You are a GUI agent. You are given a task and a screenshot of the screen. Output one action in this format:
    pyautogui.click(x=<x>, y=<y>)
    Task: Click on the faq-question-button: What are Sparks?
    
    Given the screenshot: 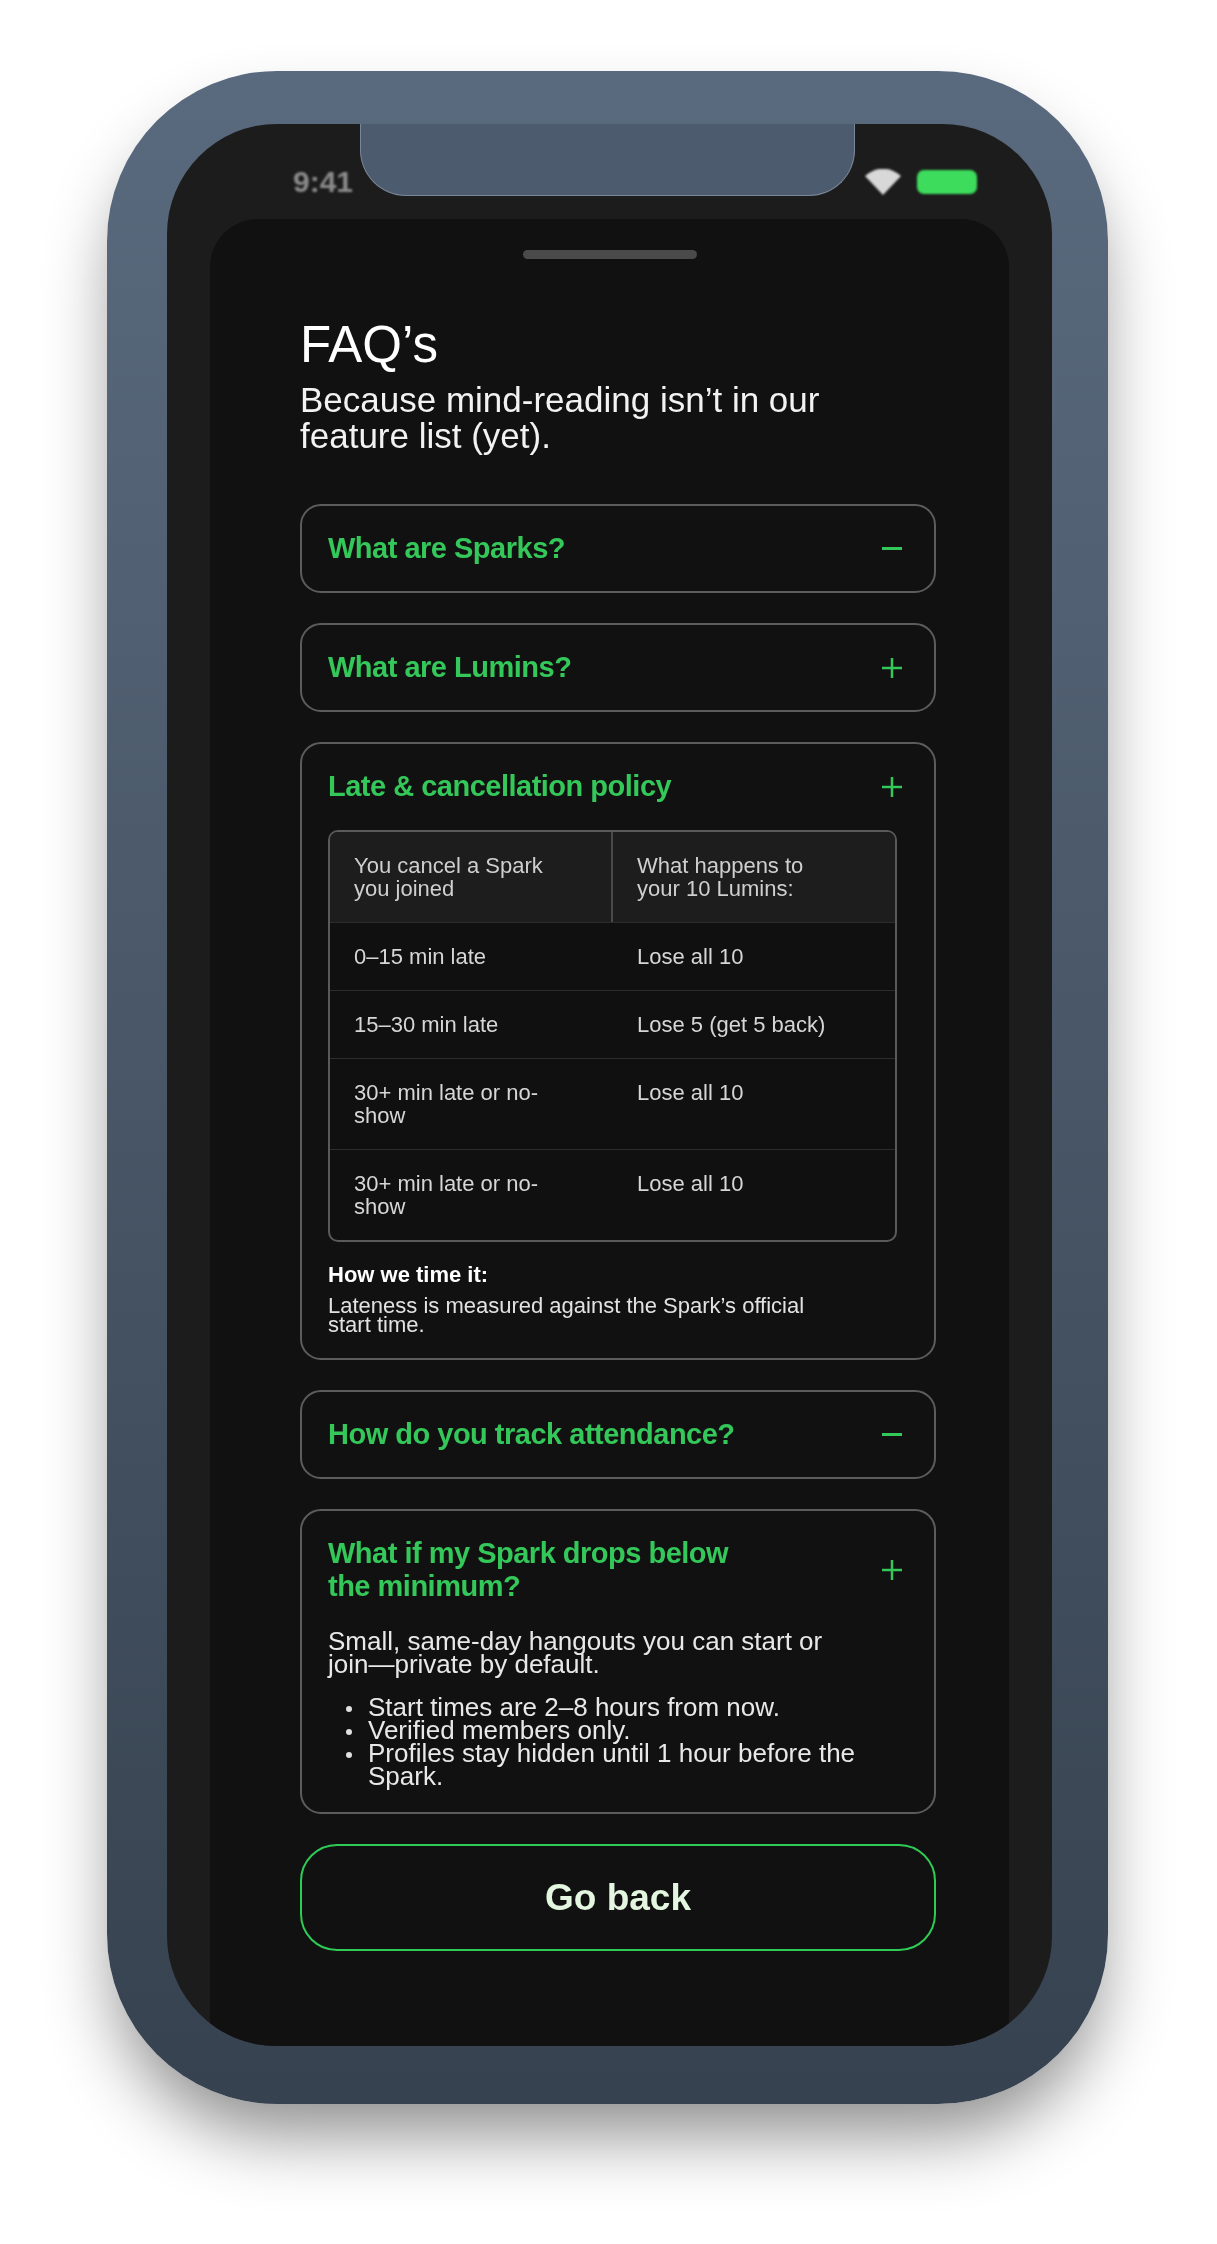 What is the action you would take?
    pyautogui.click(x=618, y=548)
    